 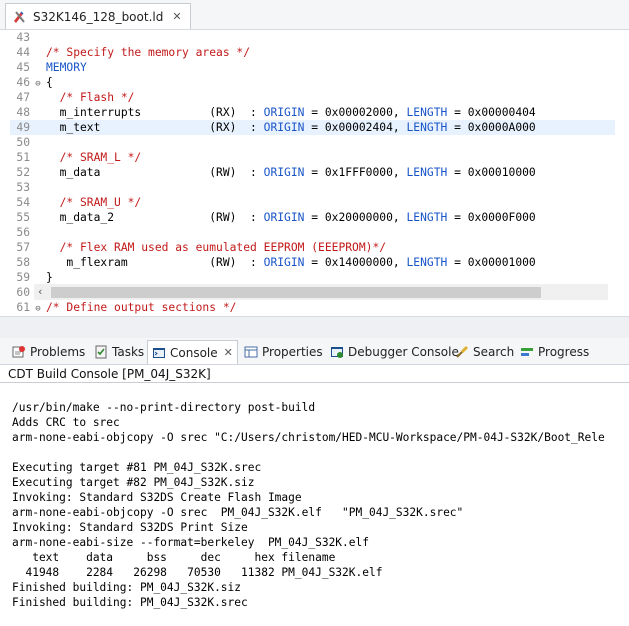 I want to click on line-number: 57, so click(x=23, y=247).